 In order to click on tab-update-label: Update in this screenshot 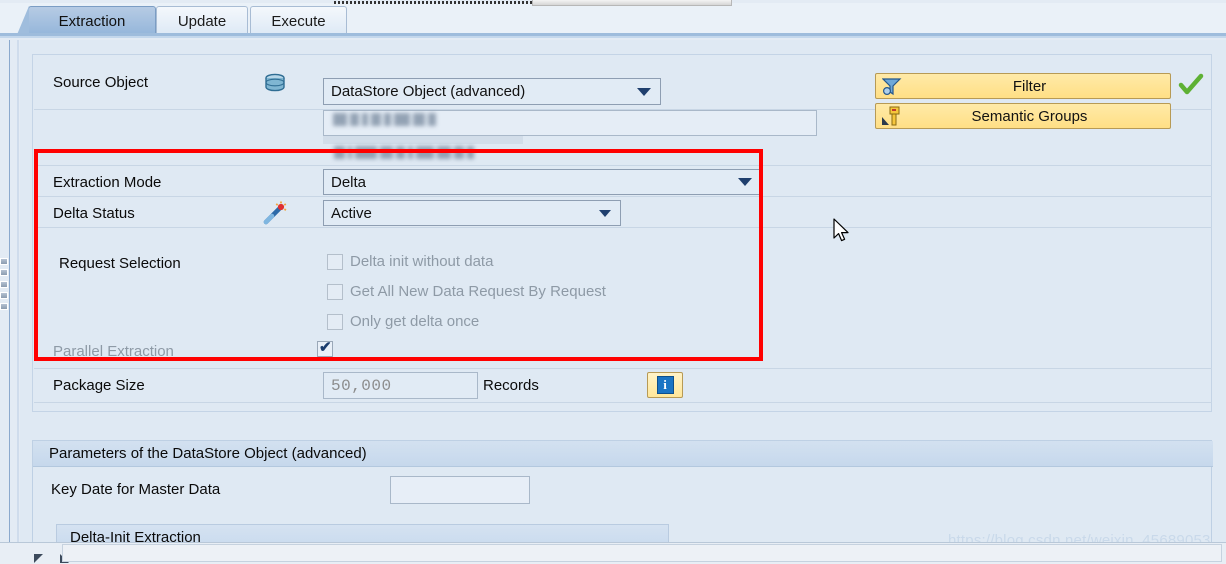, I will do `click(202, 21)`.